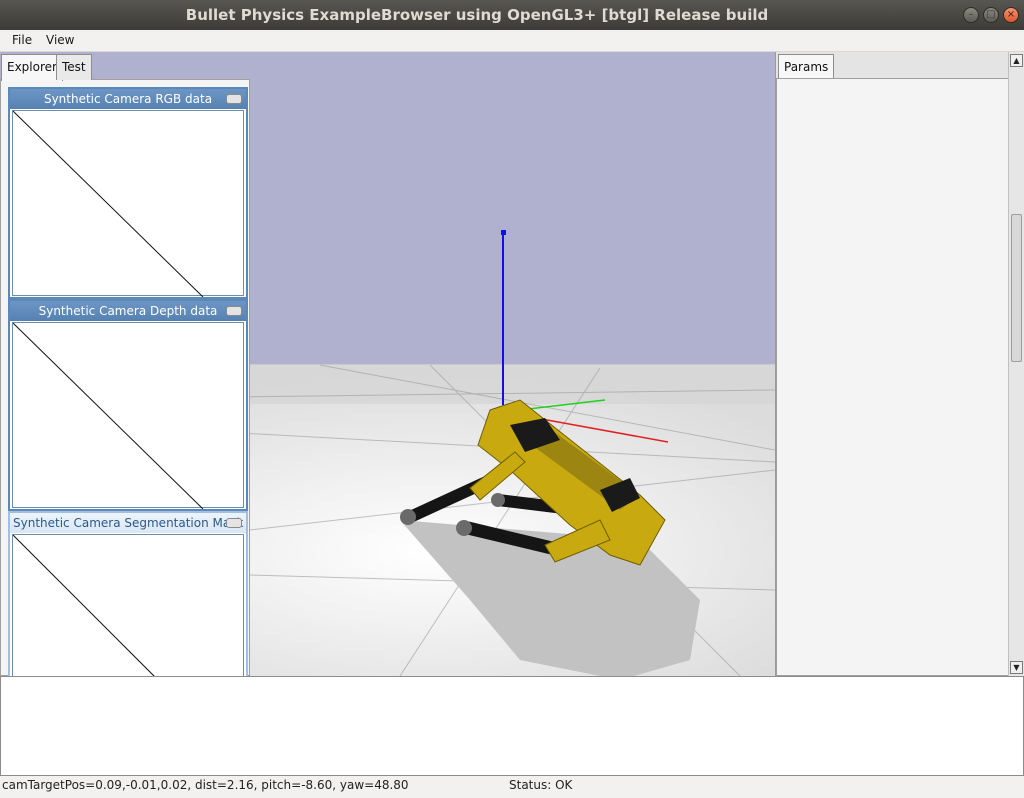 This screenshot has height=798, width=1024. I want to click on camera-window-depth: Synthetic Camera Depth data, so click(128, 405).